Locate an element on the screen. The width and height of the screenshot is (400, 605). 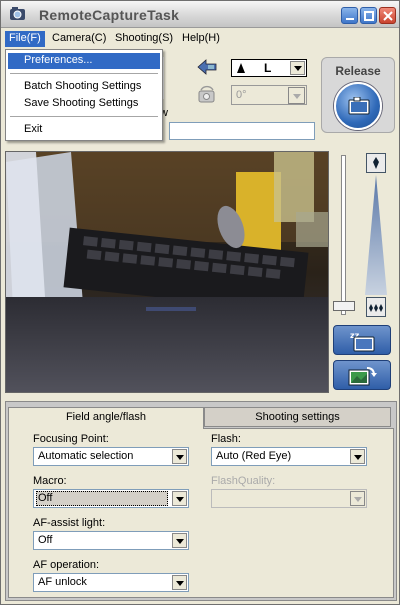
menu-help: Help(H) is located at coordinates (201, 39).